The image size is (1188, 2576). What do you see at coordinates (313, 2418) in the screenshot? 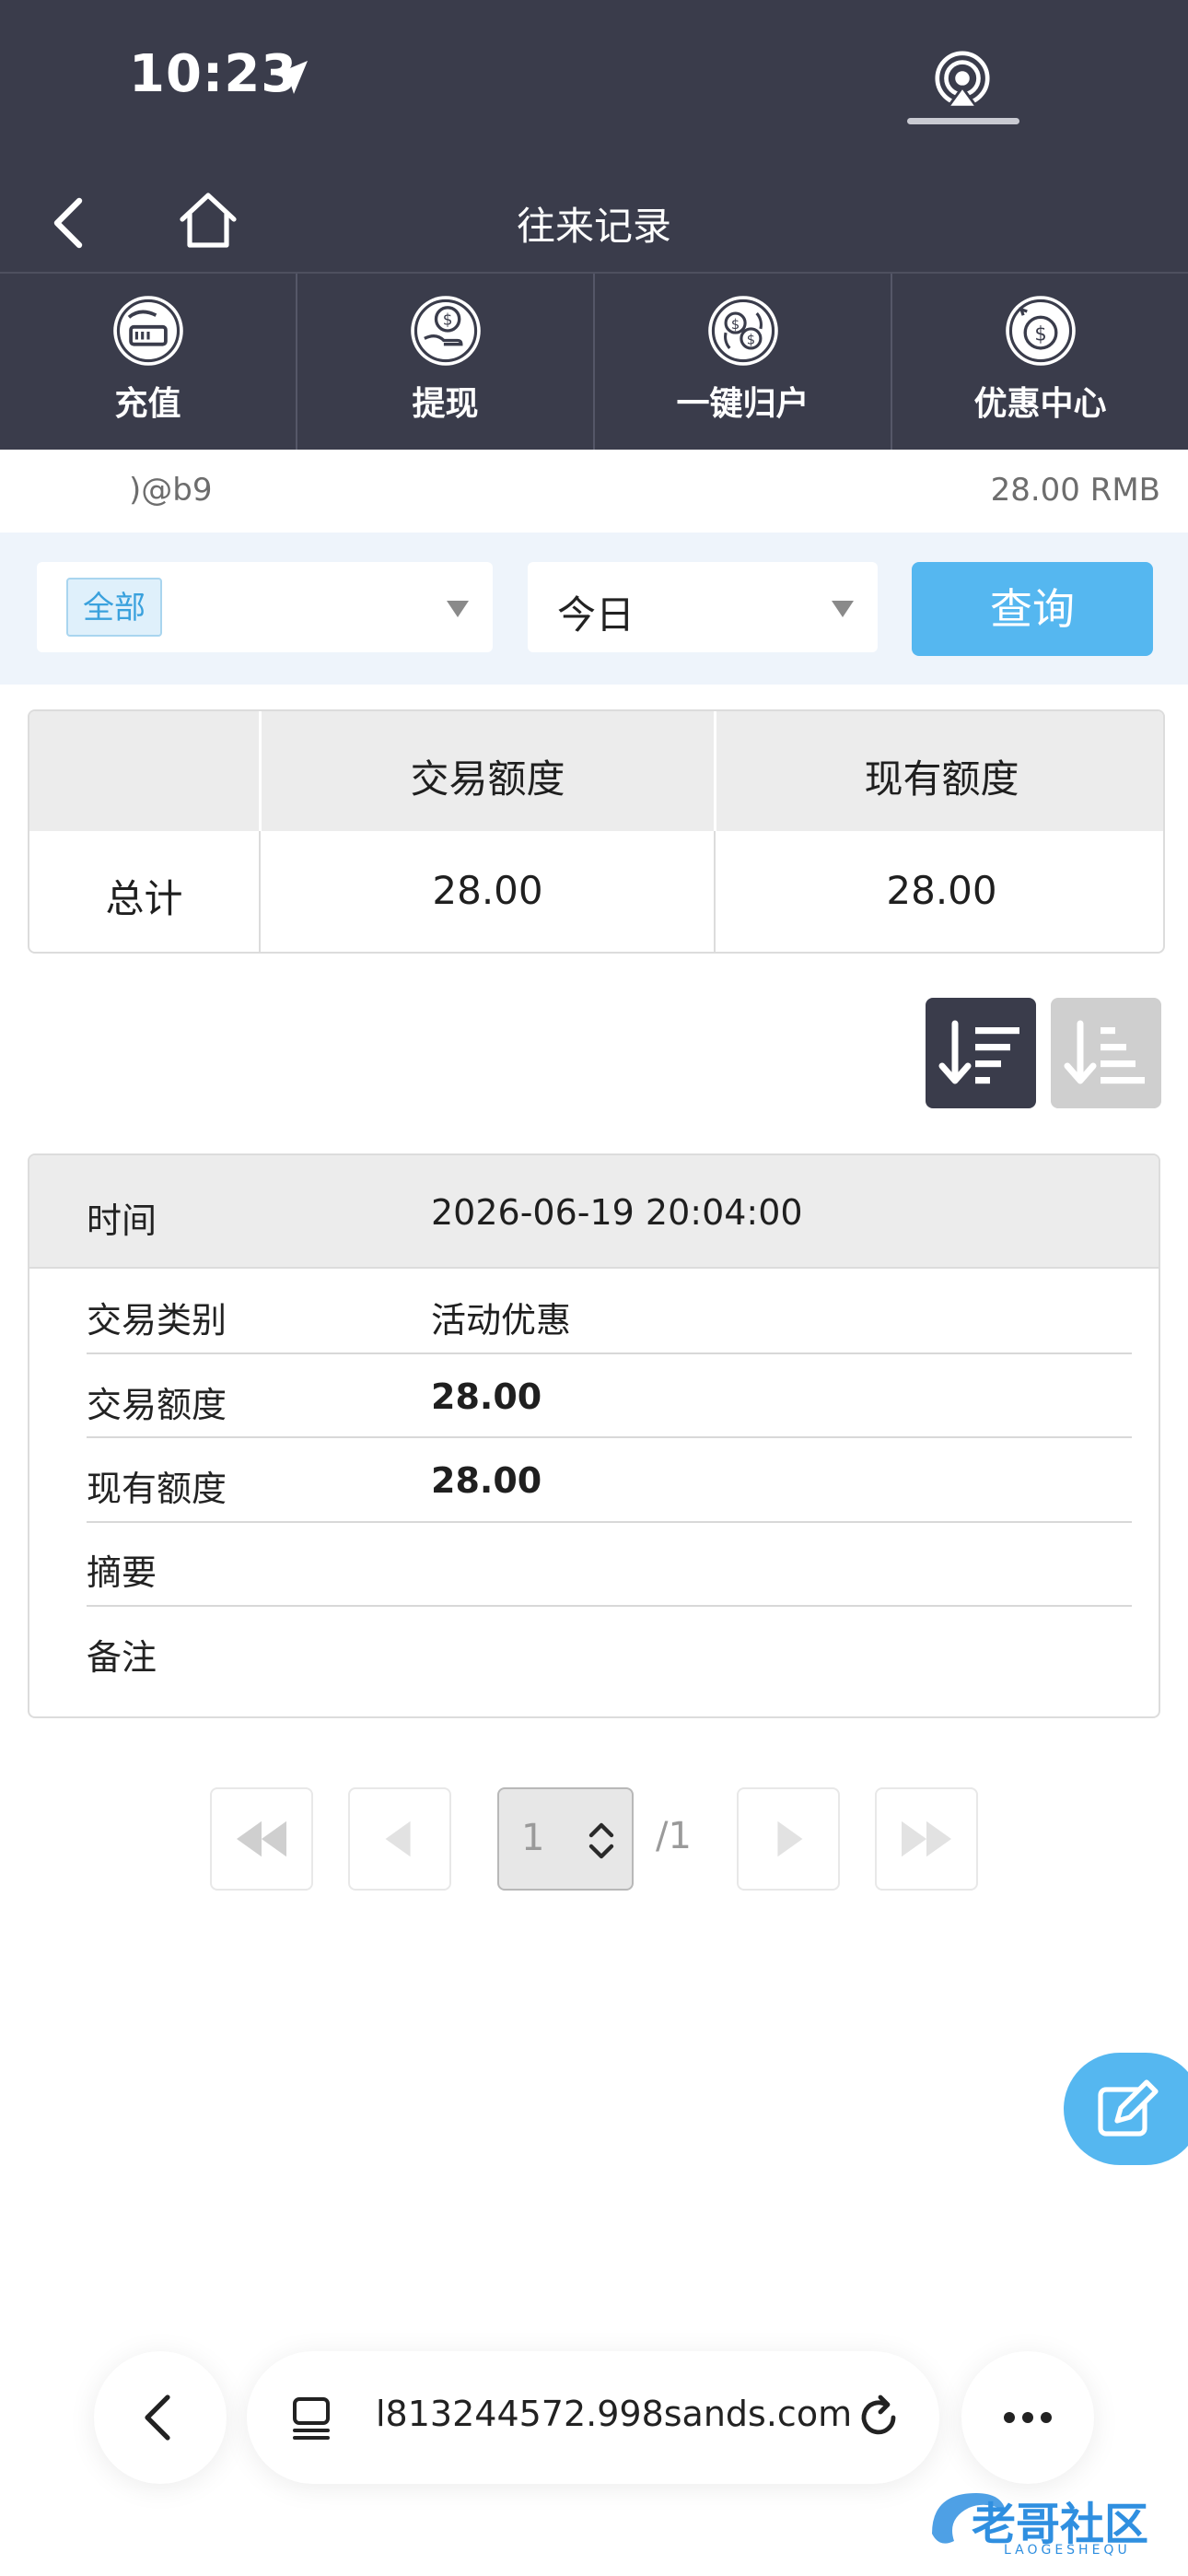
I see `tabs-icon` at bounding box center [313, 2418].